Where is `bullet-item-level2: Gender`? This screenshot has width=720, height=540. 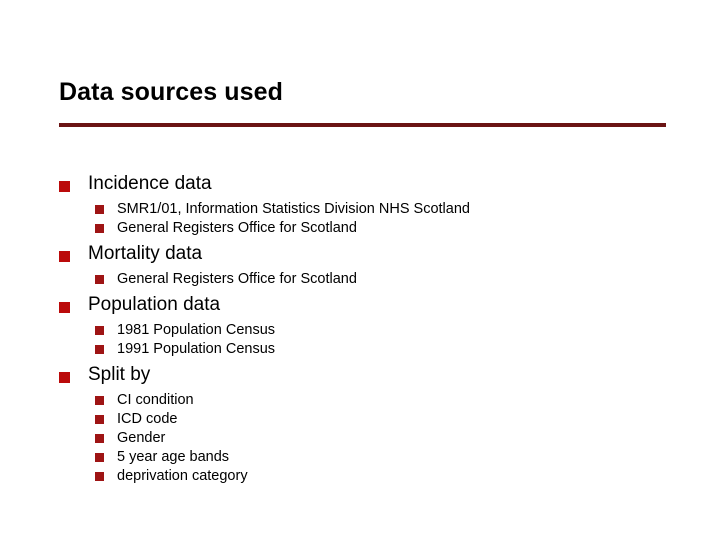
bullet-item-level2: Gender is located at coordinates (360, 438).